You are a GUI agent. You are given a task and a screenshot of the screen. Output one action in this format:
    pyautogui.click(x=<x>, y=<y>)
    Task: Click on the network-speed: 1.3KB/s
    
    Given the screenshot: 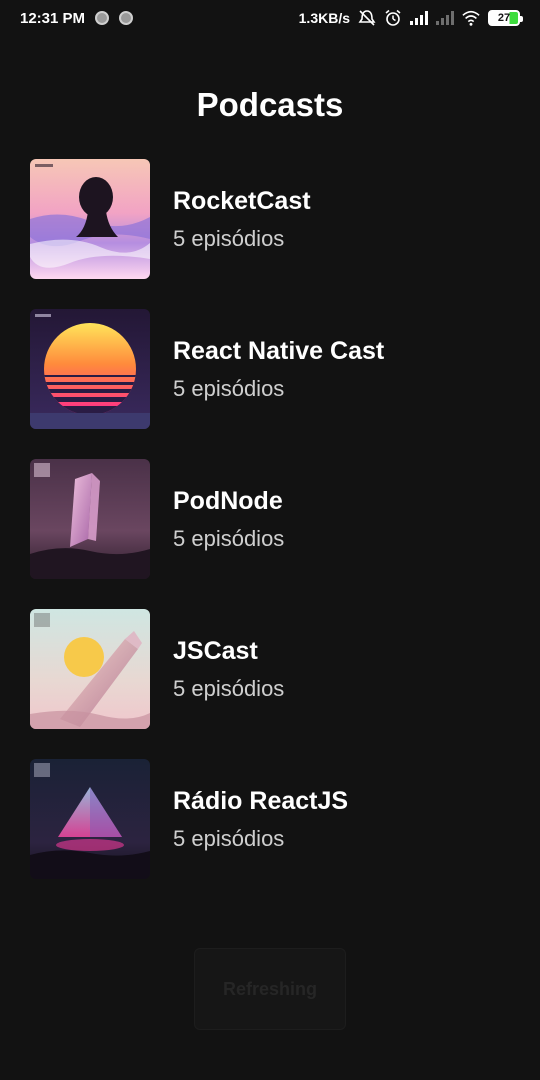 What is the action you would take?
    pyautogui.click(x=324, y=18)
    